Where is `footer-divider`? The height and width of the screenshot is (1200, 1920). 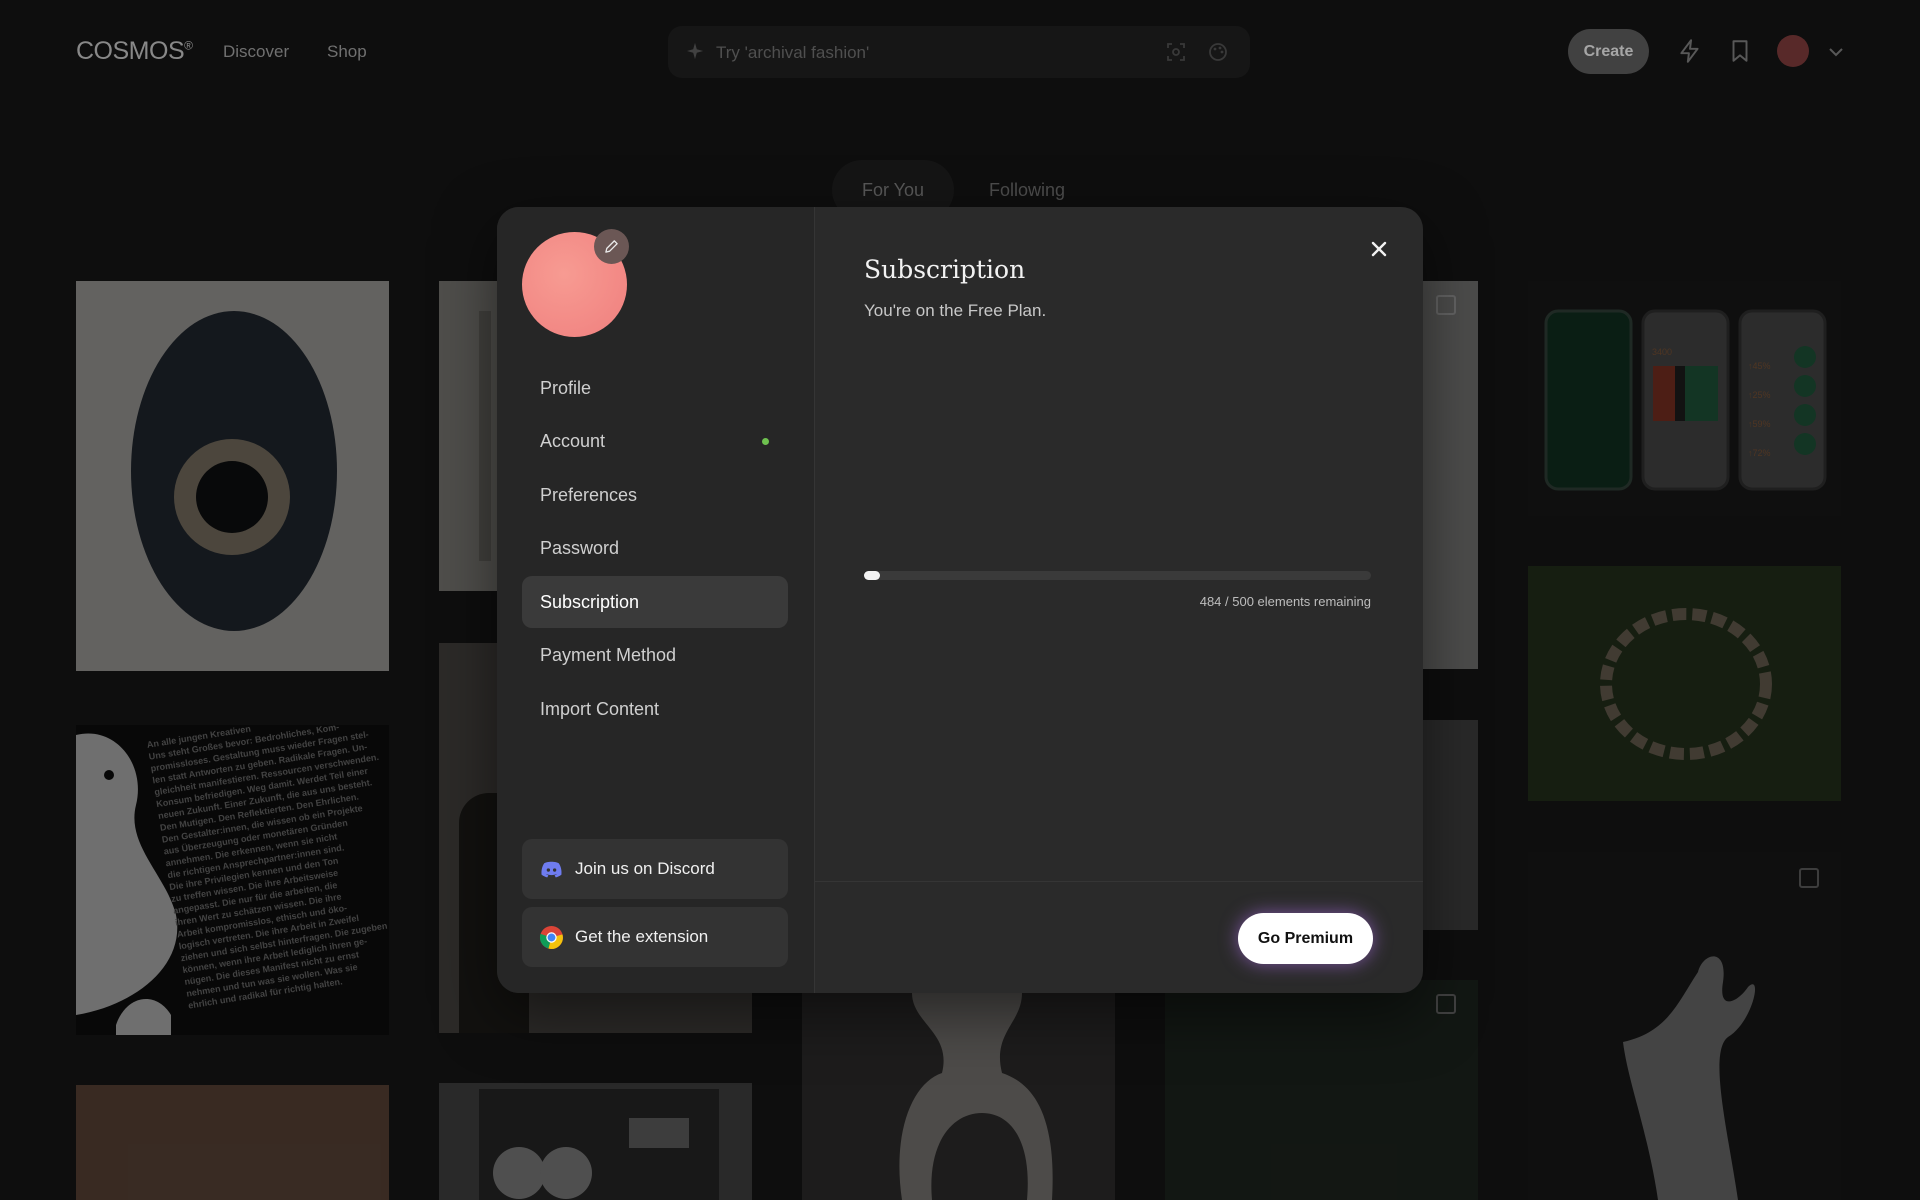 footer-divider is located at coordinates (1119, 881).